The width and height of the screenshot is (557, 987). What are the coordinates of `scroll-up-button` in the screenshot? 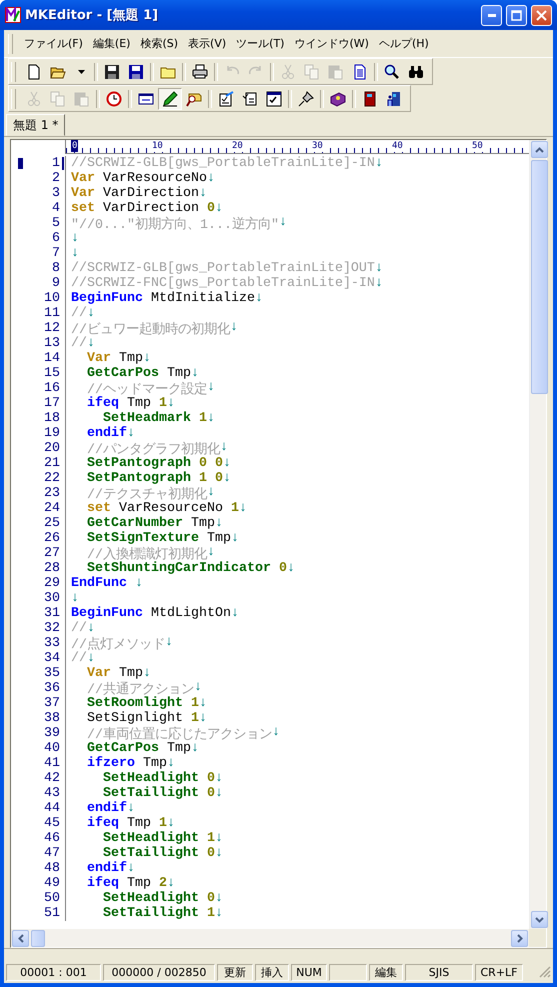 It's located at (539, 149).